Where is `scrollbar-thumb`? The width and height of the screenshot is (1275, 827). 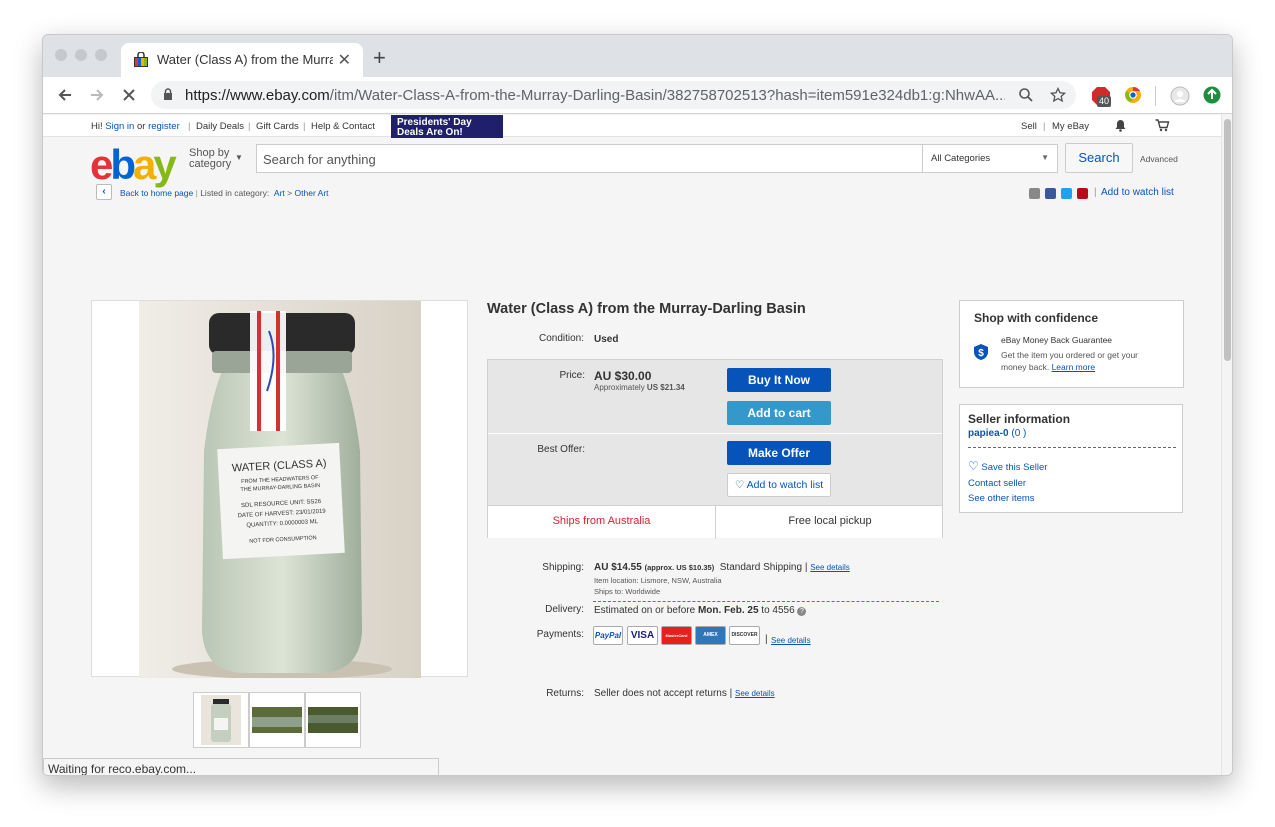 scrollbar-thumb is located at coordinates (1227, 240).